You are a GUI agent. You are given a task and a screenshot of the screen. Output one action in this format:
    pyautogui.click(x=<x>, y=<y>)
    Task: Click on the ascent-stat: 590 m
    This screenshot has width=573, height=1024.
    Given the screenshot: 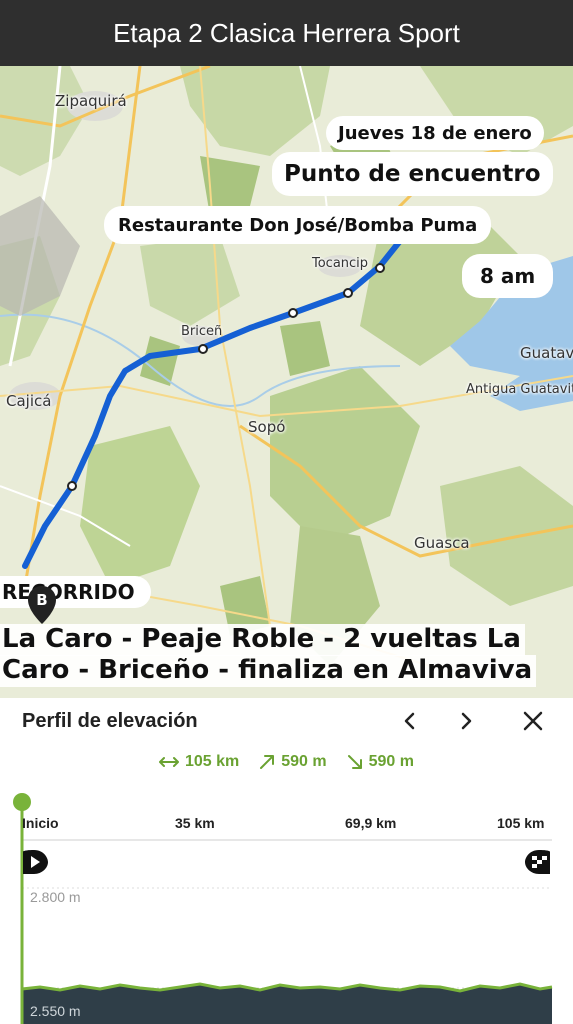 What is the action you would take?
    pyautogui.click(x=293, y=762)
    